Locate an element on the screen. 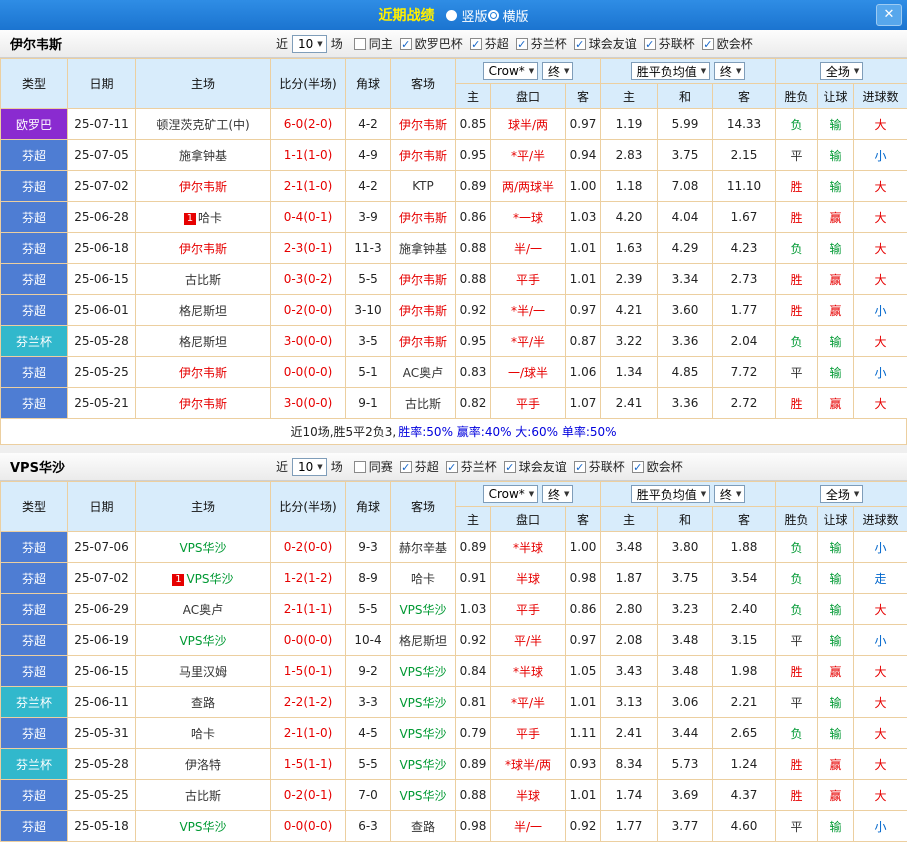  match-corners: 9-2 is located at coordinates (368, 671).